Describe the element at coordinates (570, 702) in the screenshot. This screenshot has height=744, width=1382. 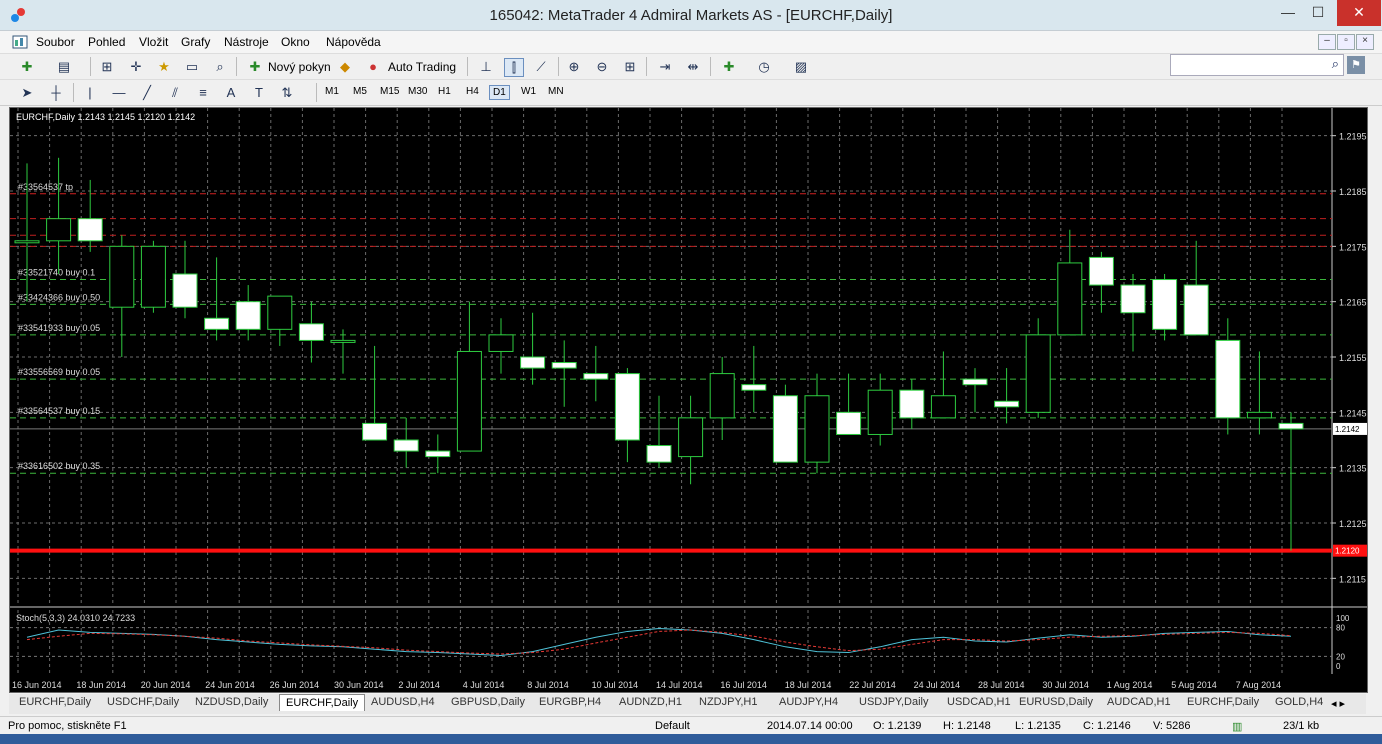
I see `chart-tab: EURGBP,H4` at that location.